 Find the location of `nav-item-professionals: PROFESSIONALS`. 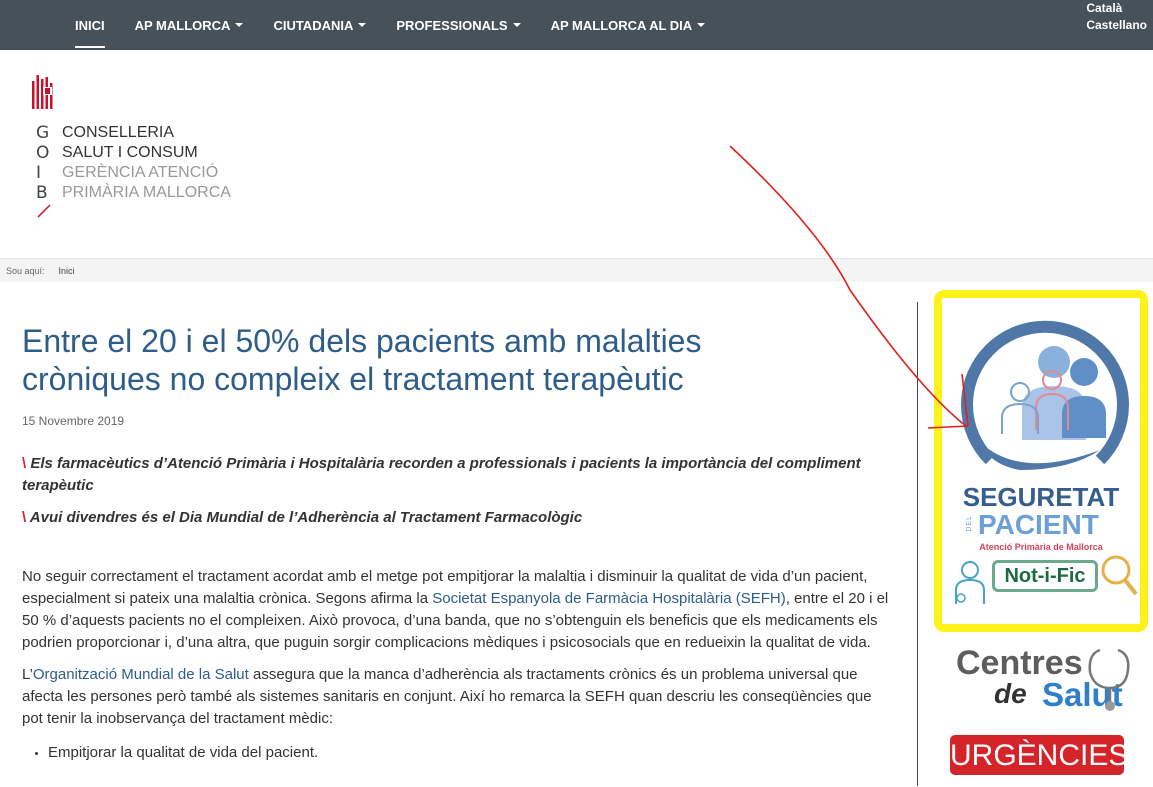

nav-item-professionals: PROFESSIONALS is located at coordinates (458, 25).